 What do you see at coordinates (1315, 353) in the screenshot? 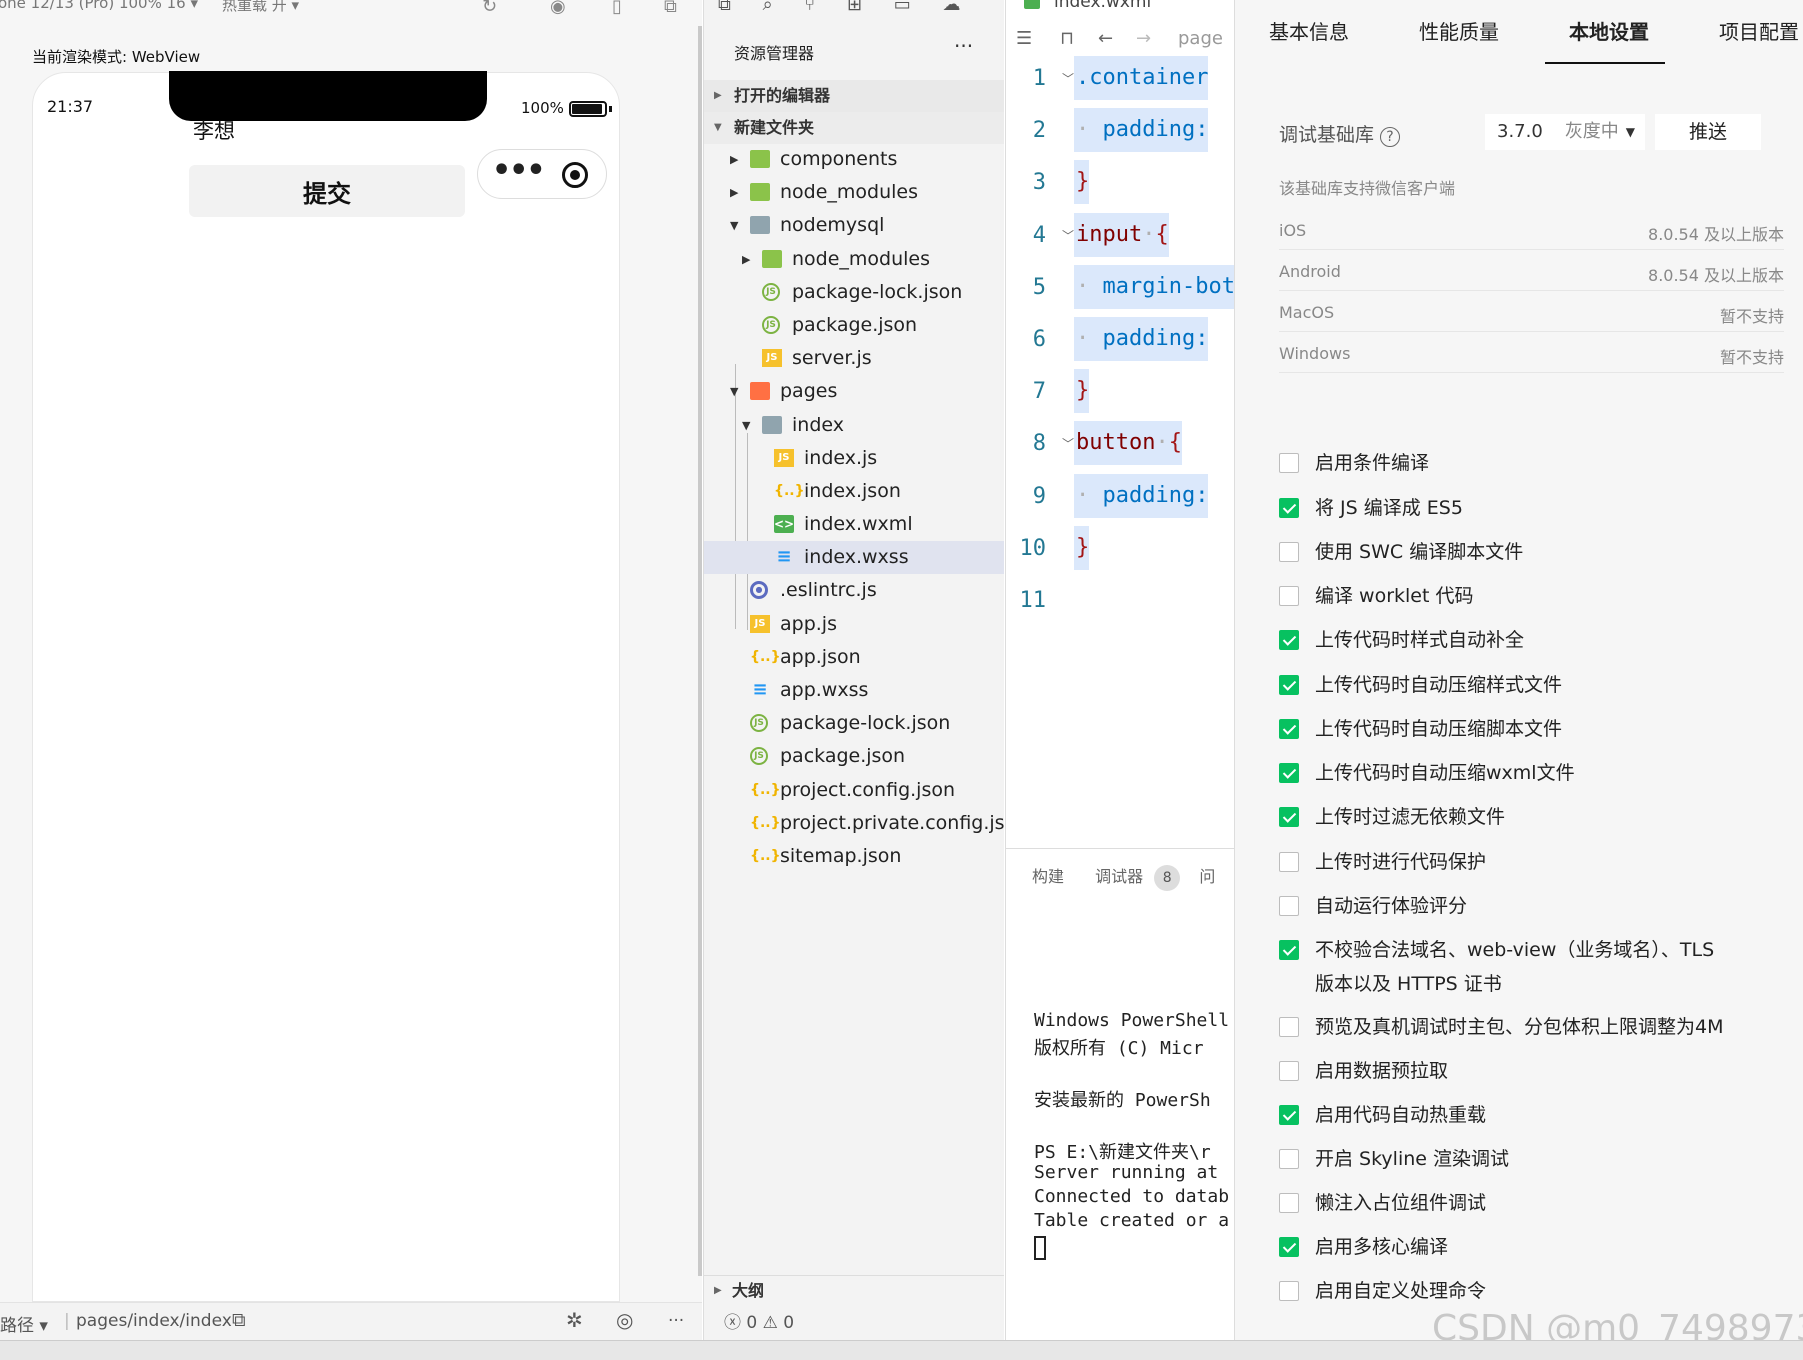
I see `platform-name: Windows` at bounding box center [1315, 353].